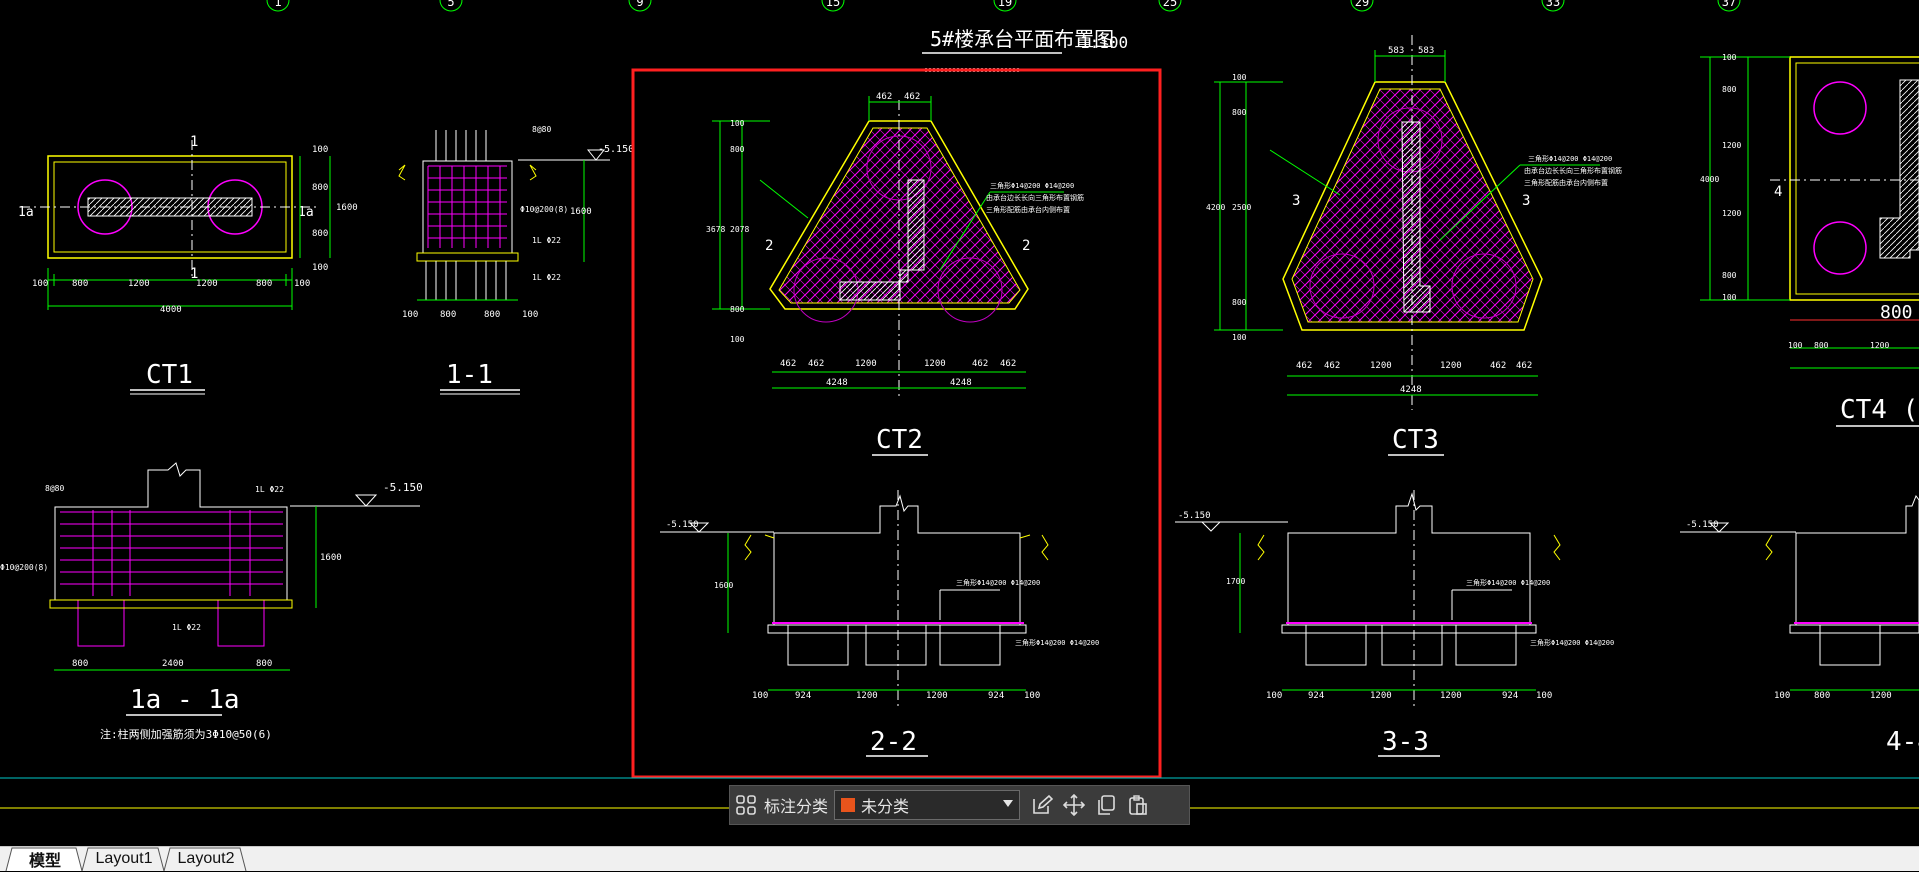  Describe the element at coordinates (173, 664) in the screenshot. I see `svg-text: 2400` at that location.